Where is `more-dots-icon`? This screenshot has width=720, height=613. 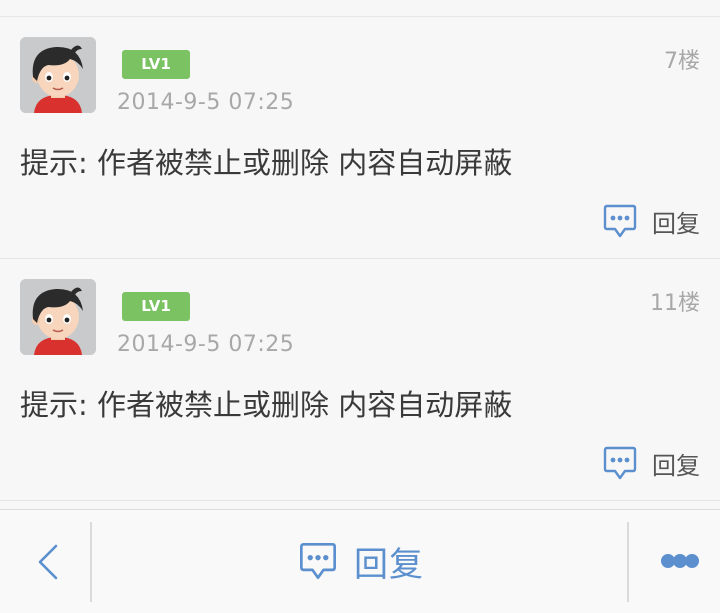
more-dots-icon is located at coordinates (680, 561).